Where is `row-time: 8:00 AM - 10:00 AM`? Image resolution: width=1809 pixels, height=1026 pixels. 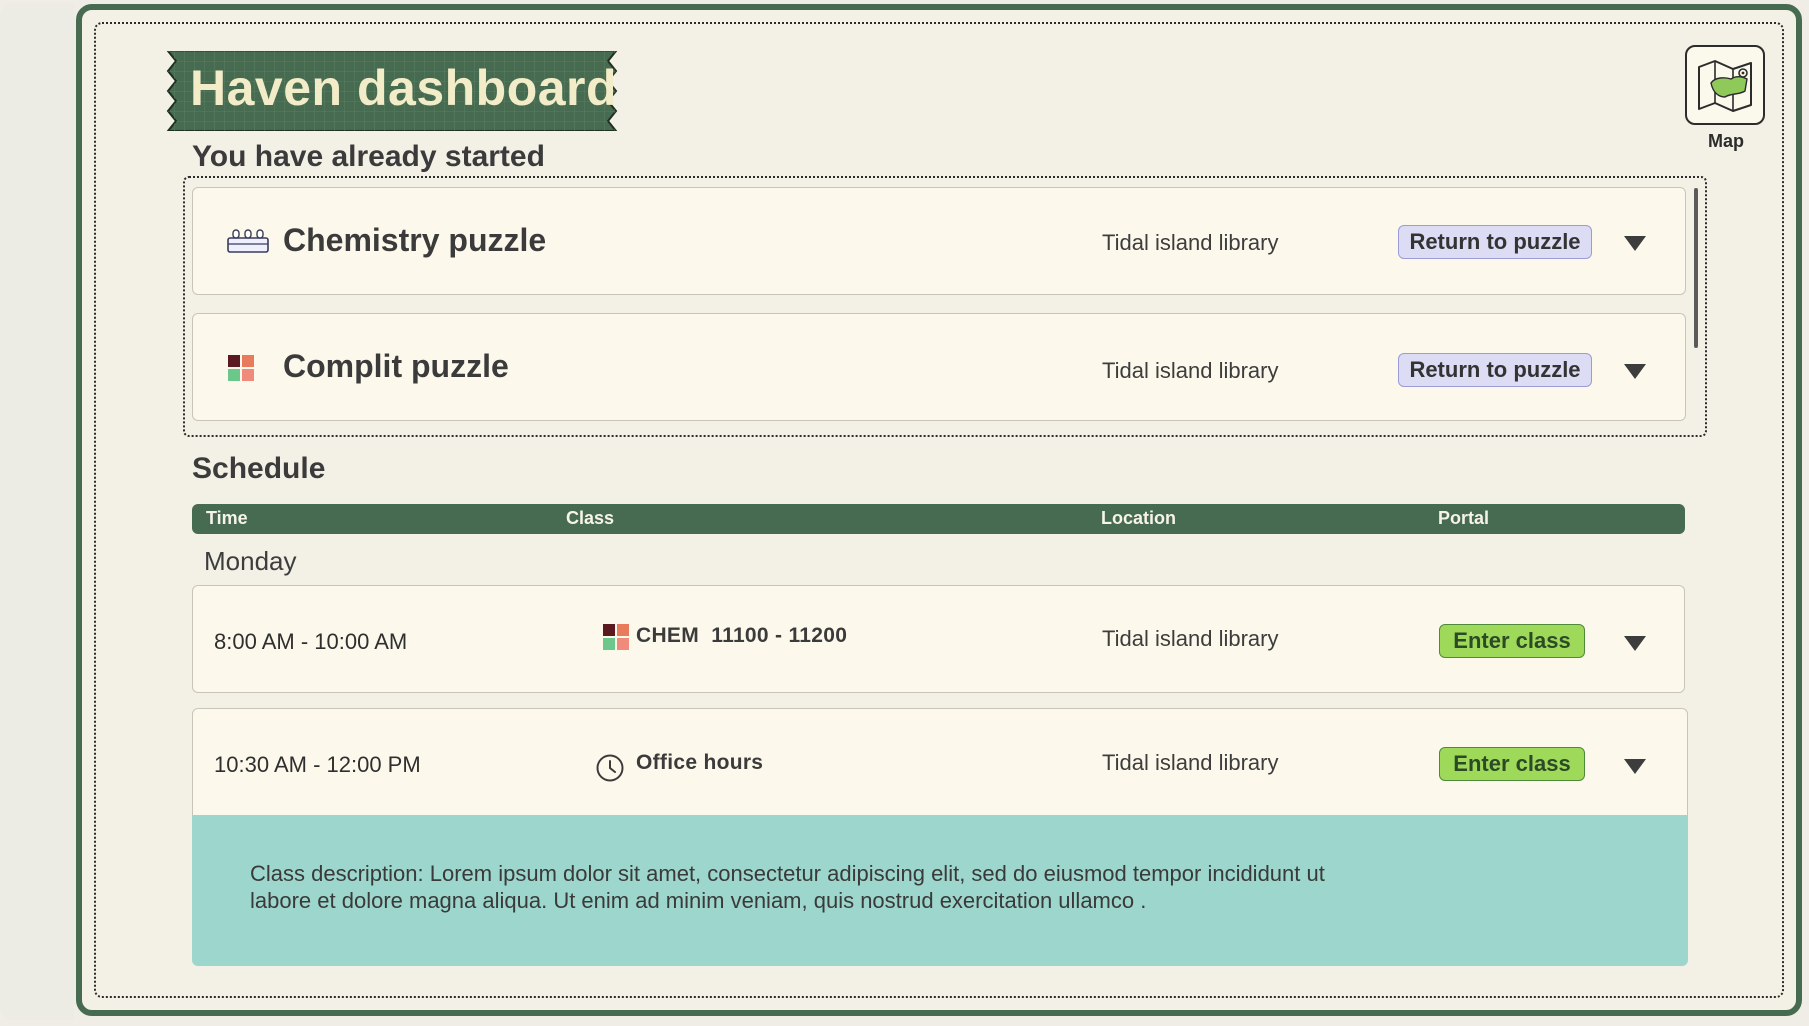
row-time: 8:00 AM - 10:00 AM is located at coordinates (311, 641).